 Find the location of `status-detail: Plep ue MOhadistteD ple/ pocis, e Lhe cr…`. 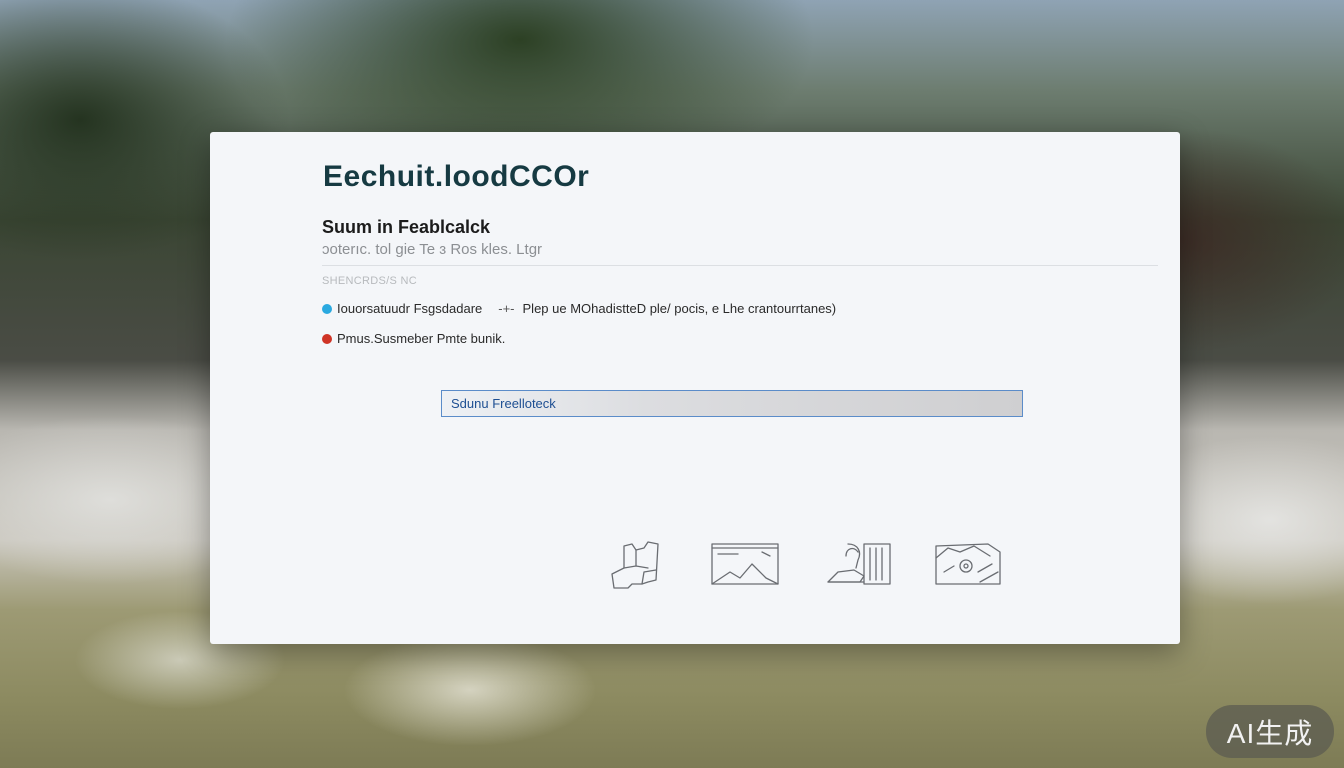

status-detail: Plep ue MOhadistteD ple/ pocis, e Lhe cr… is located at coordinates (679, 308).